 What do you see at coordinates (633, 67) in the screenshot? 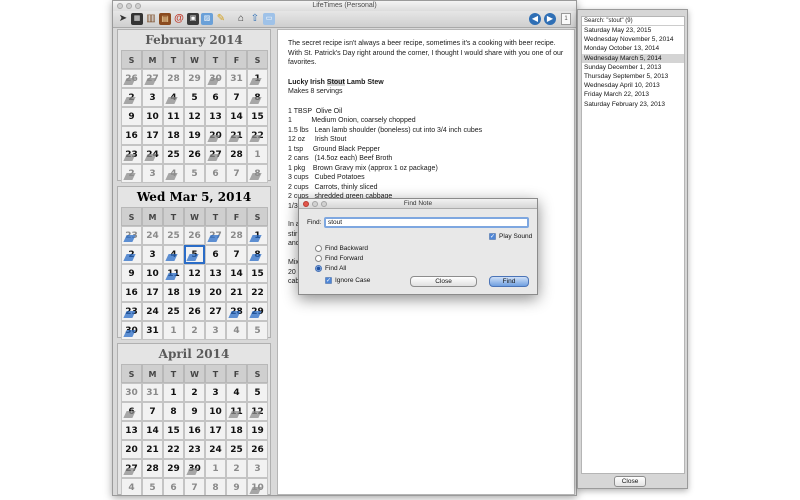
I see `search-result-item: Sunday December 1, 2013` at bounding box center [633, 67].